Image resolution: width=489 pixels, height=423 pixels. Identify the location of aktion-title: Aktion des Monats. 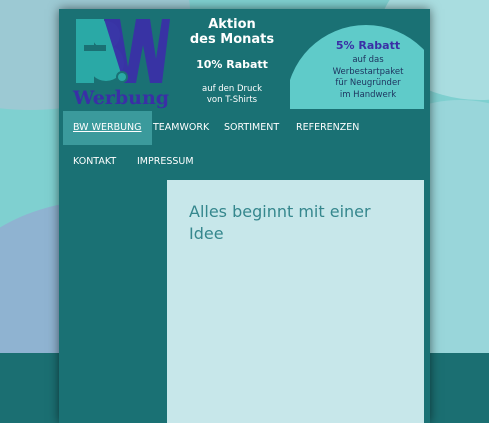
(232, 32).